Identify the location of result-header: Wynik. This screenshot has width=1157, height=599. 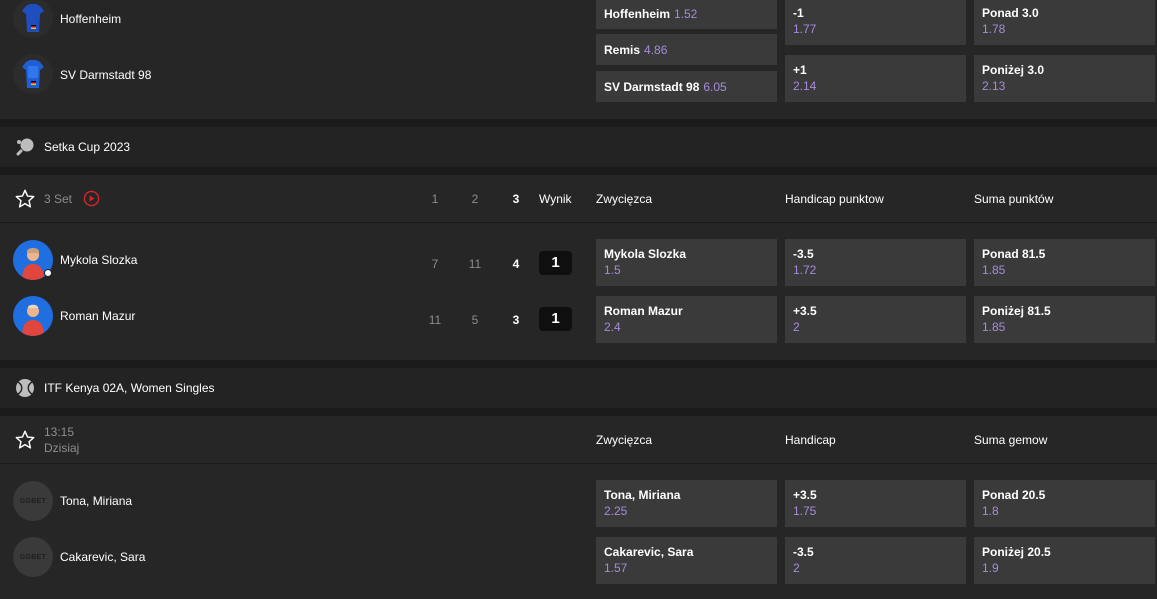
(555, 199).